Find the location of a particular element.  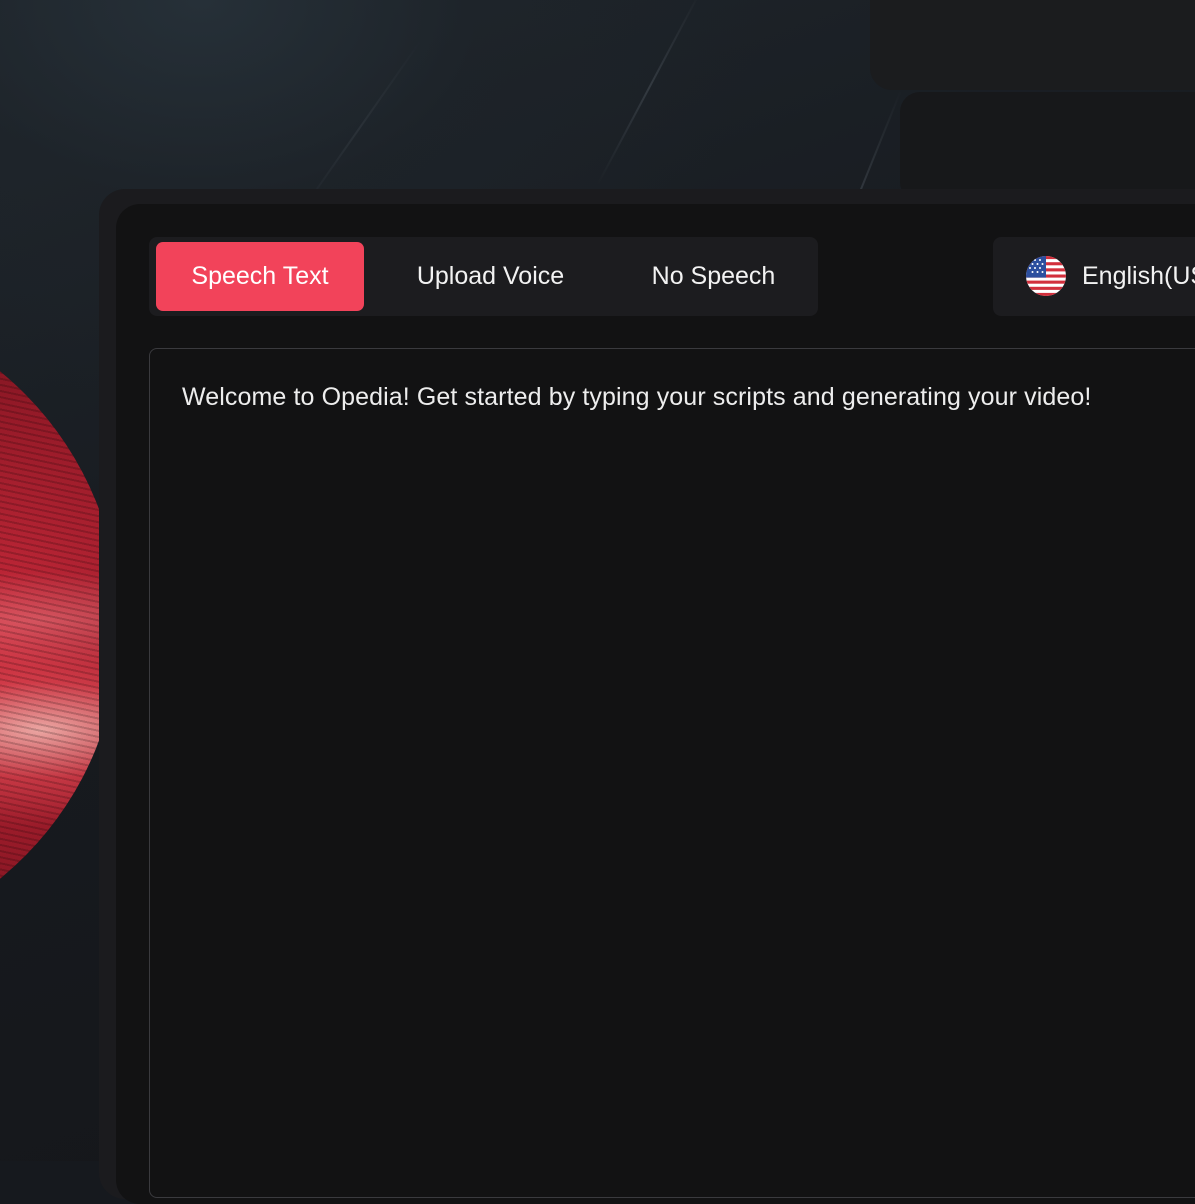

tab-upload-voice: Upload Voice is located at coordinates (490, 276).